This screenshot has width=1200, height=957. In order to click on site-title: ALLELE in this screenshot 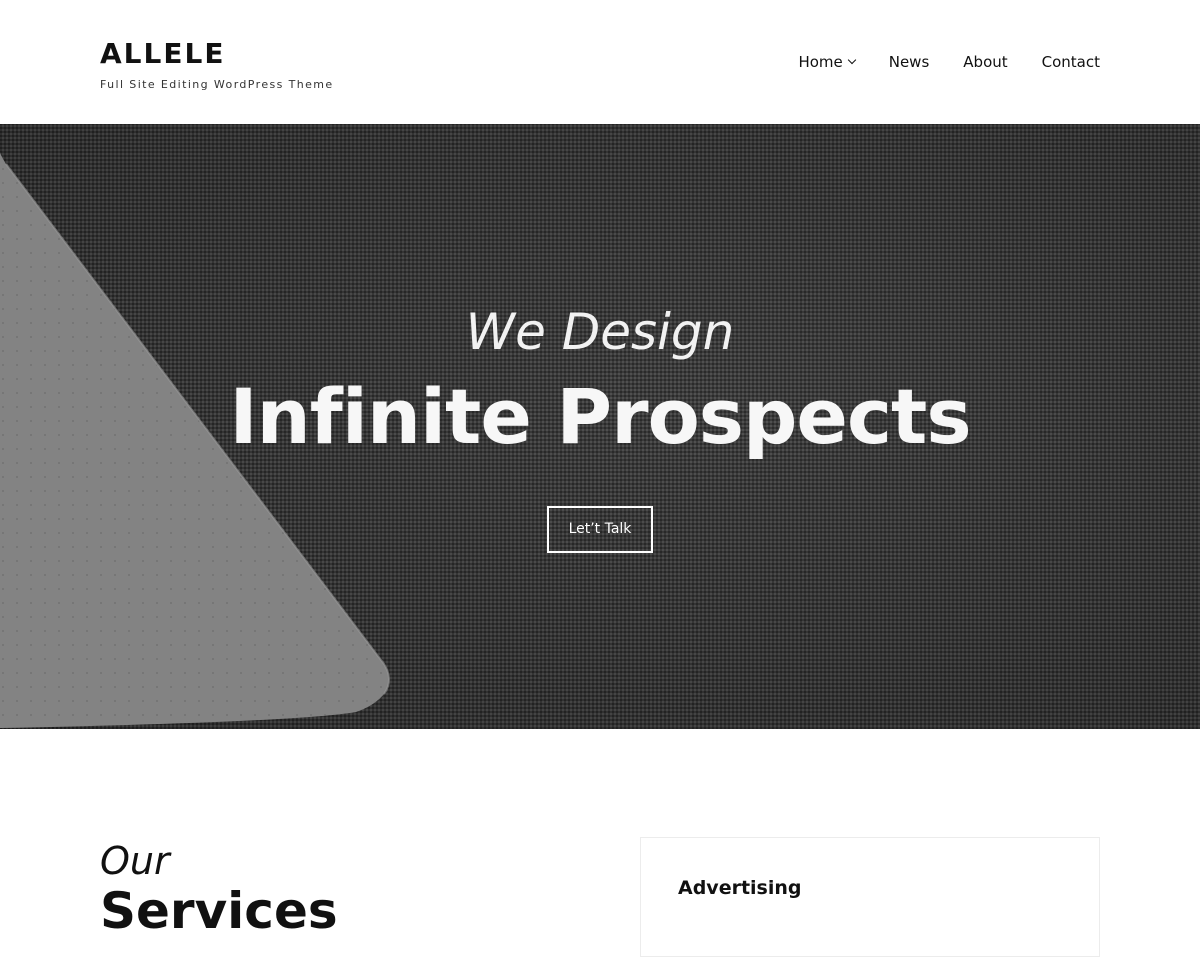, I will do `click(217, 54)`.